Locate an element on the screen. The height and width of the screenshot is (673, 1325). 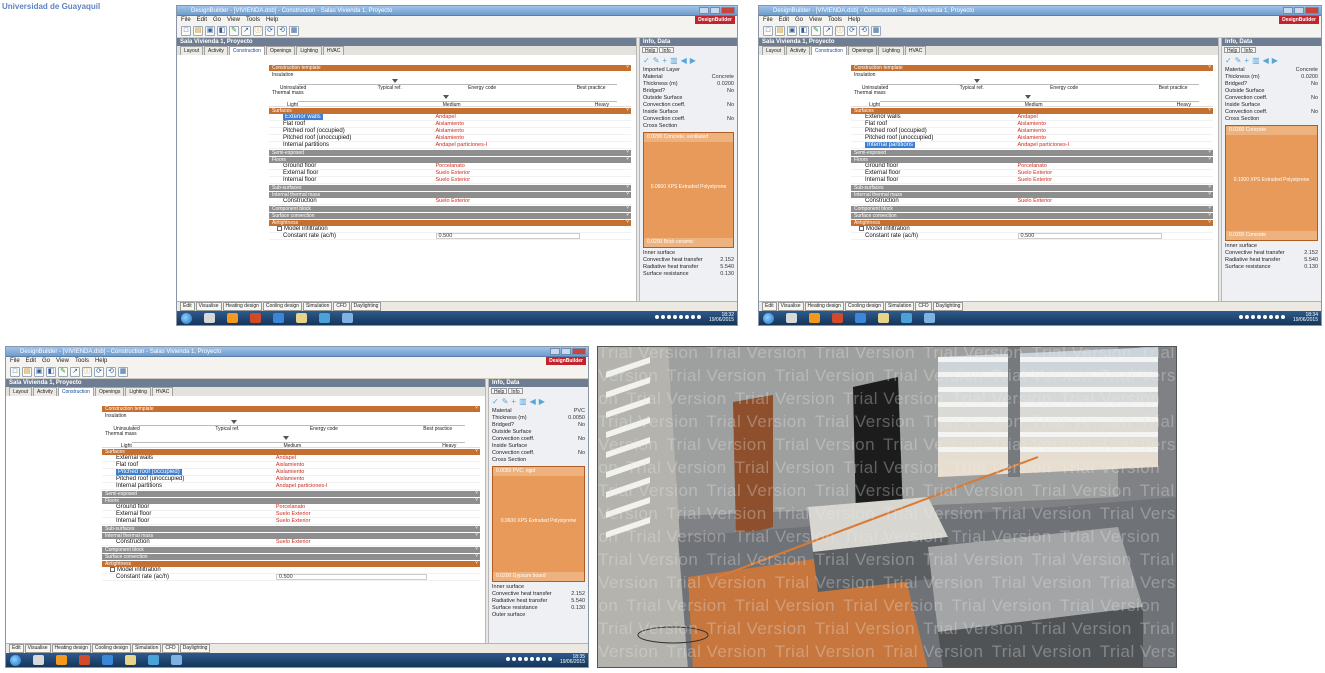
infiltration-rate-row: Constant rate (ac/h) 0.500 is located at coordinates (291, 577).